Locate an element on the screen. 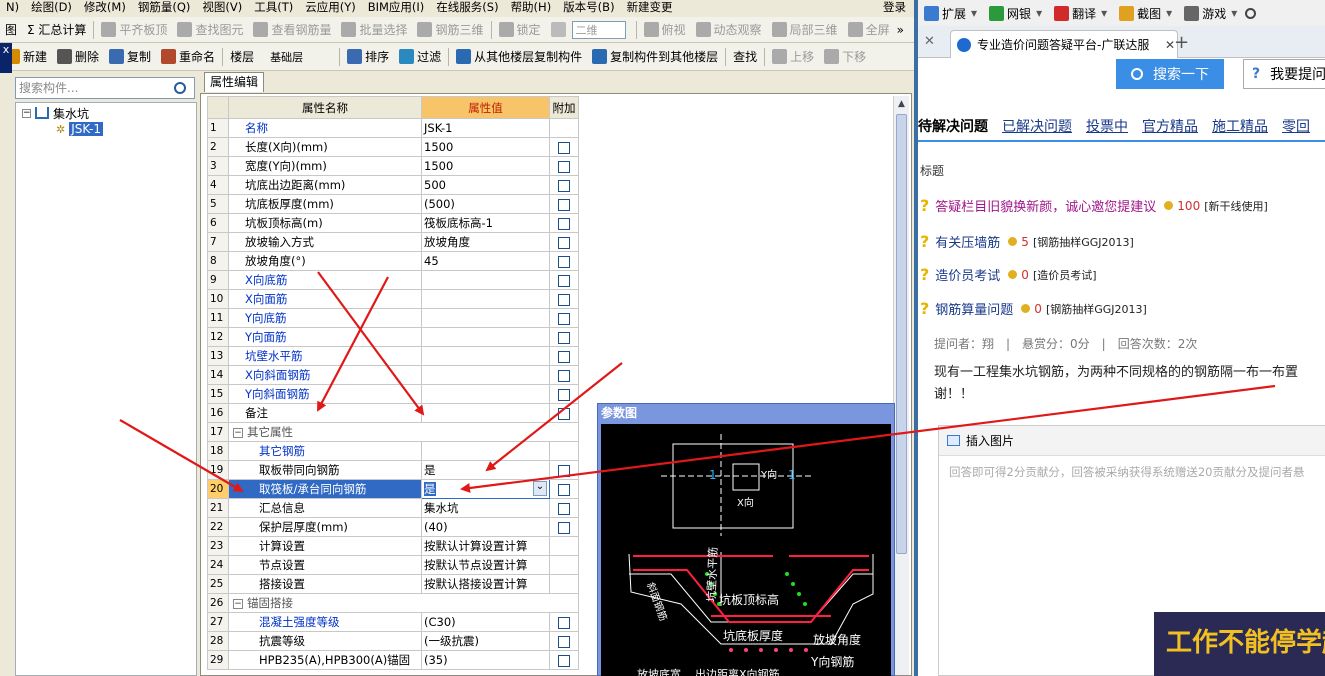  property-value: 1500 is located at coordinates (485, 166).